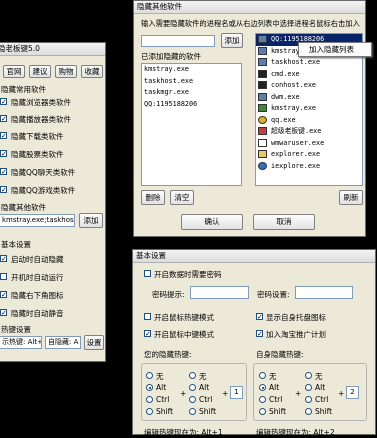 The width and height of the screenshot is (377, 438). I want to click on show-radio-ctrl-a, so click(149, 399).